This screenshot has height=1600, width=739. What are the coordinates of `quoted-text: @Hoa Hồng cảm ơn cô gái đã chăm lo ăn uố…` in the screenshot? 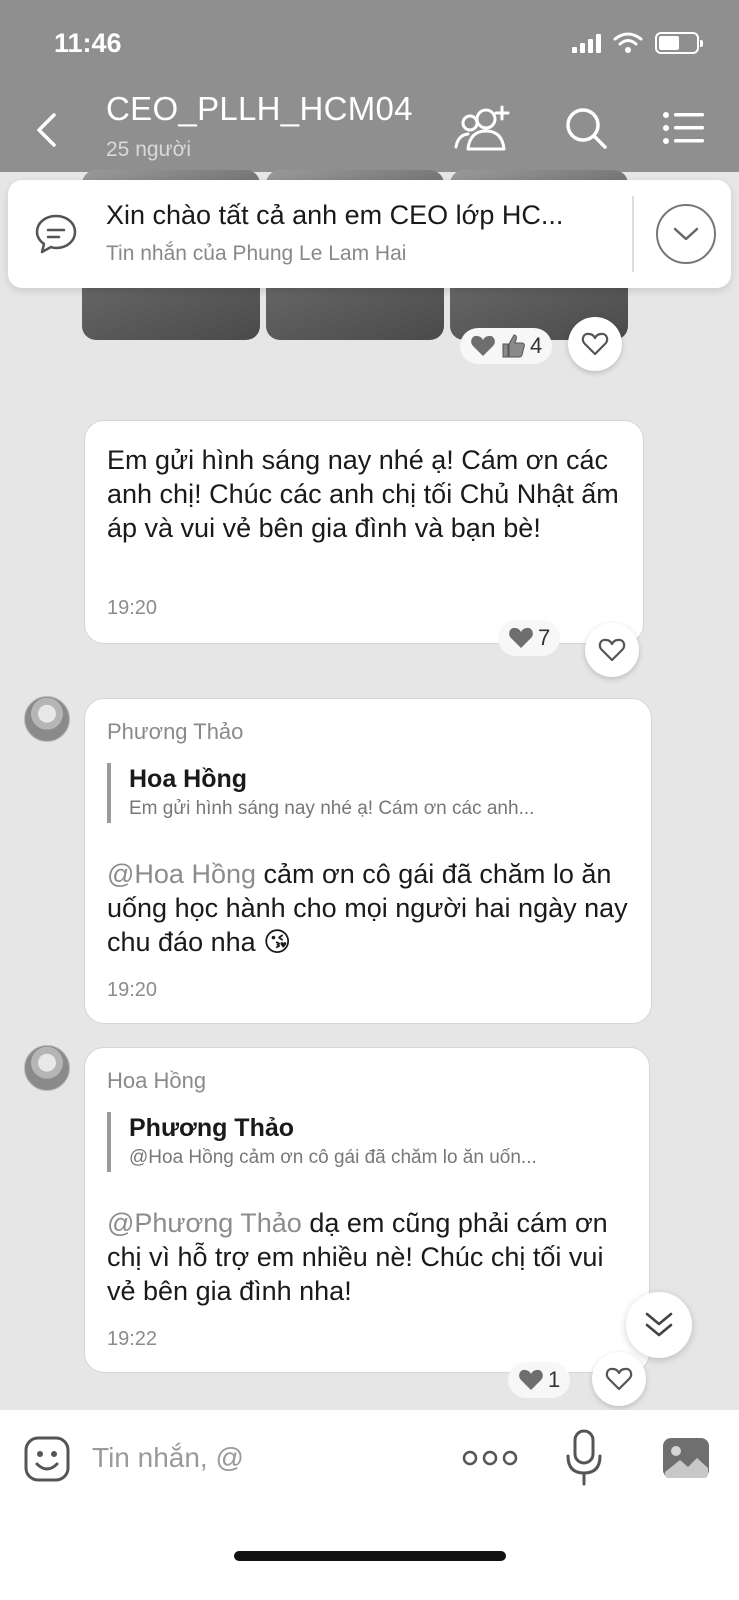 It's located at (333, 1157).